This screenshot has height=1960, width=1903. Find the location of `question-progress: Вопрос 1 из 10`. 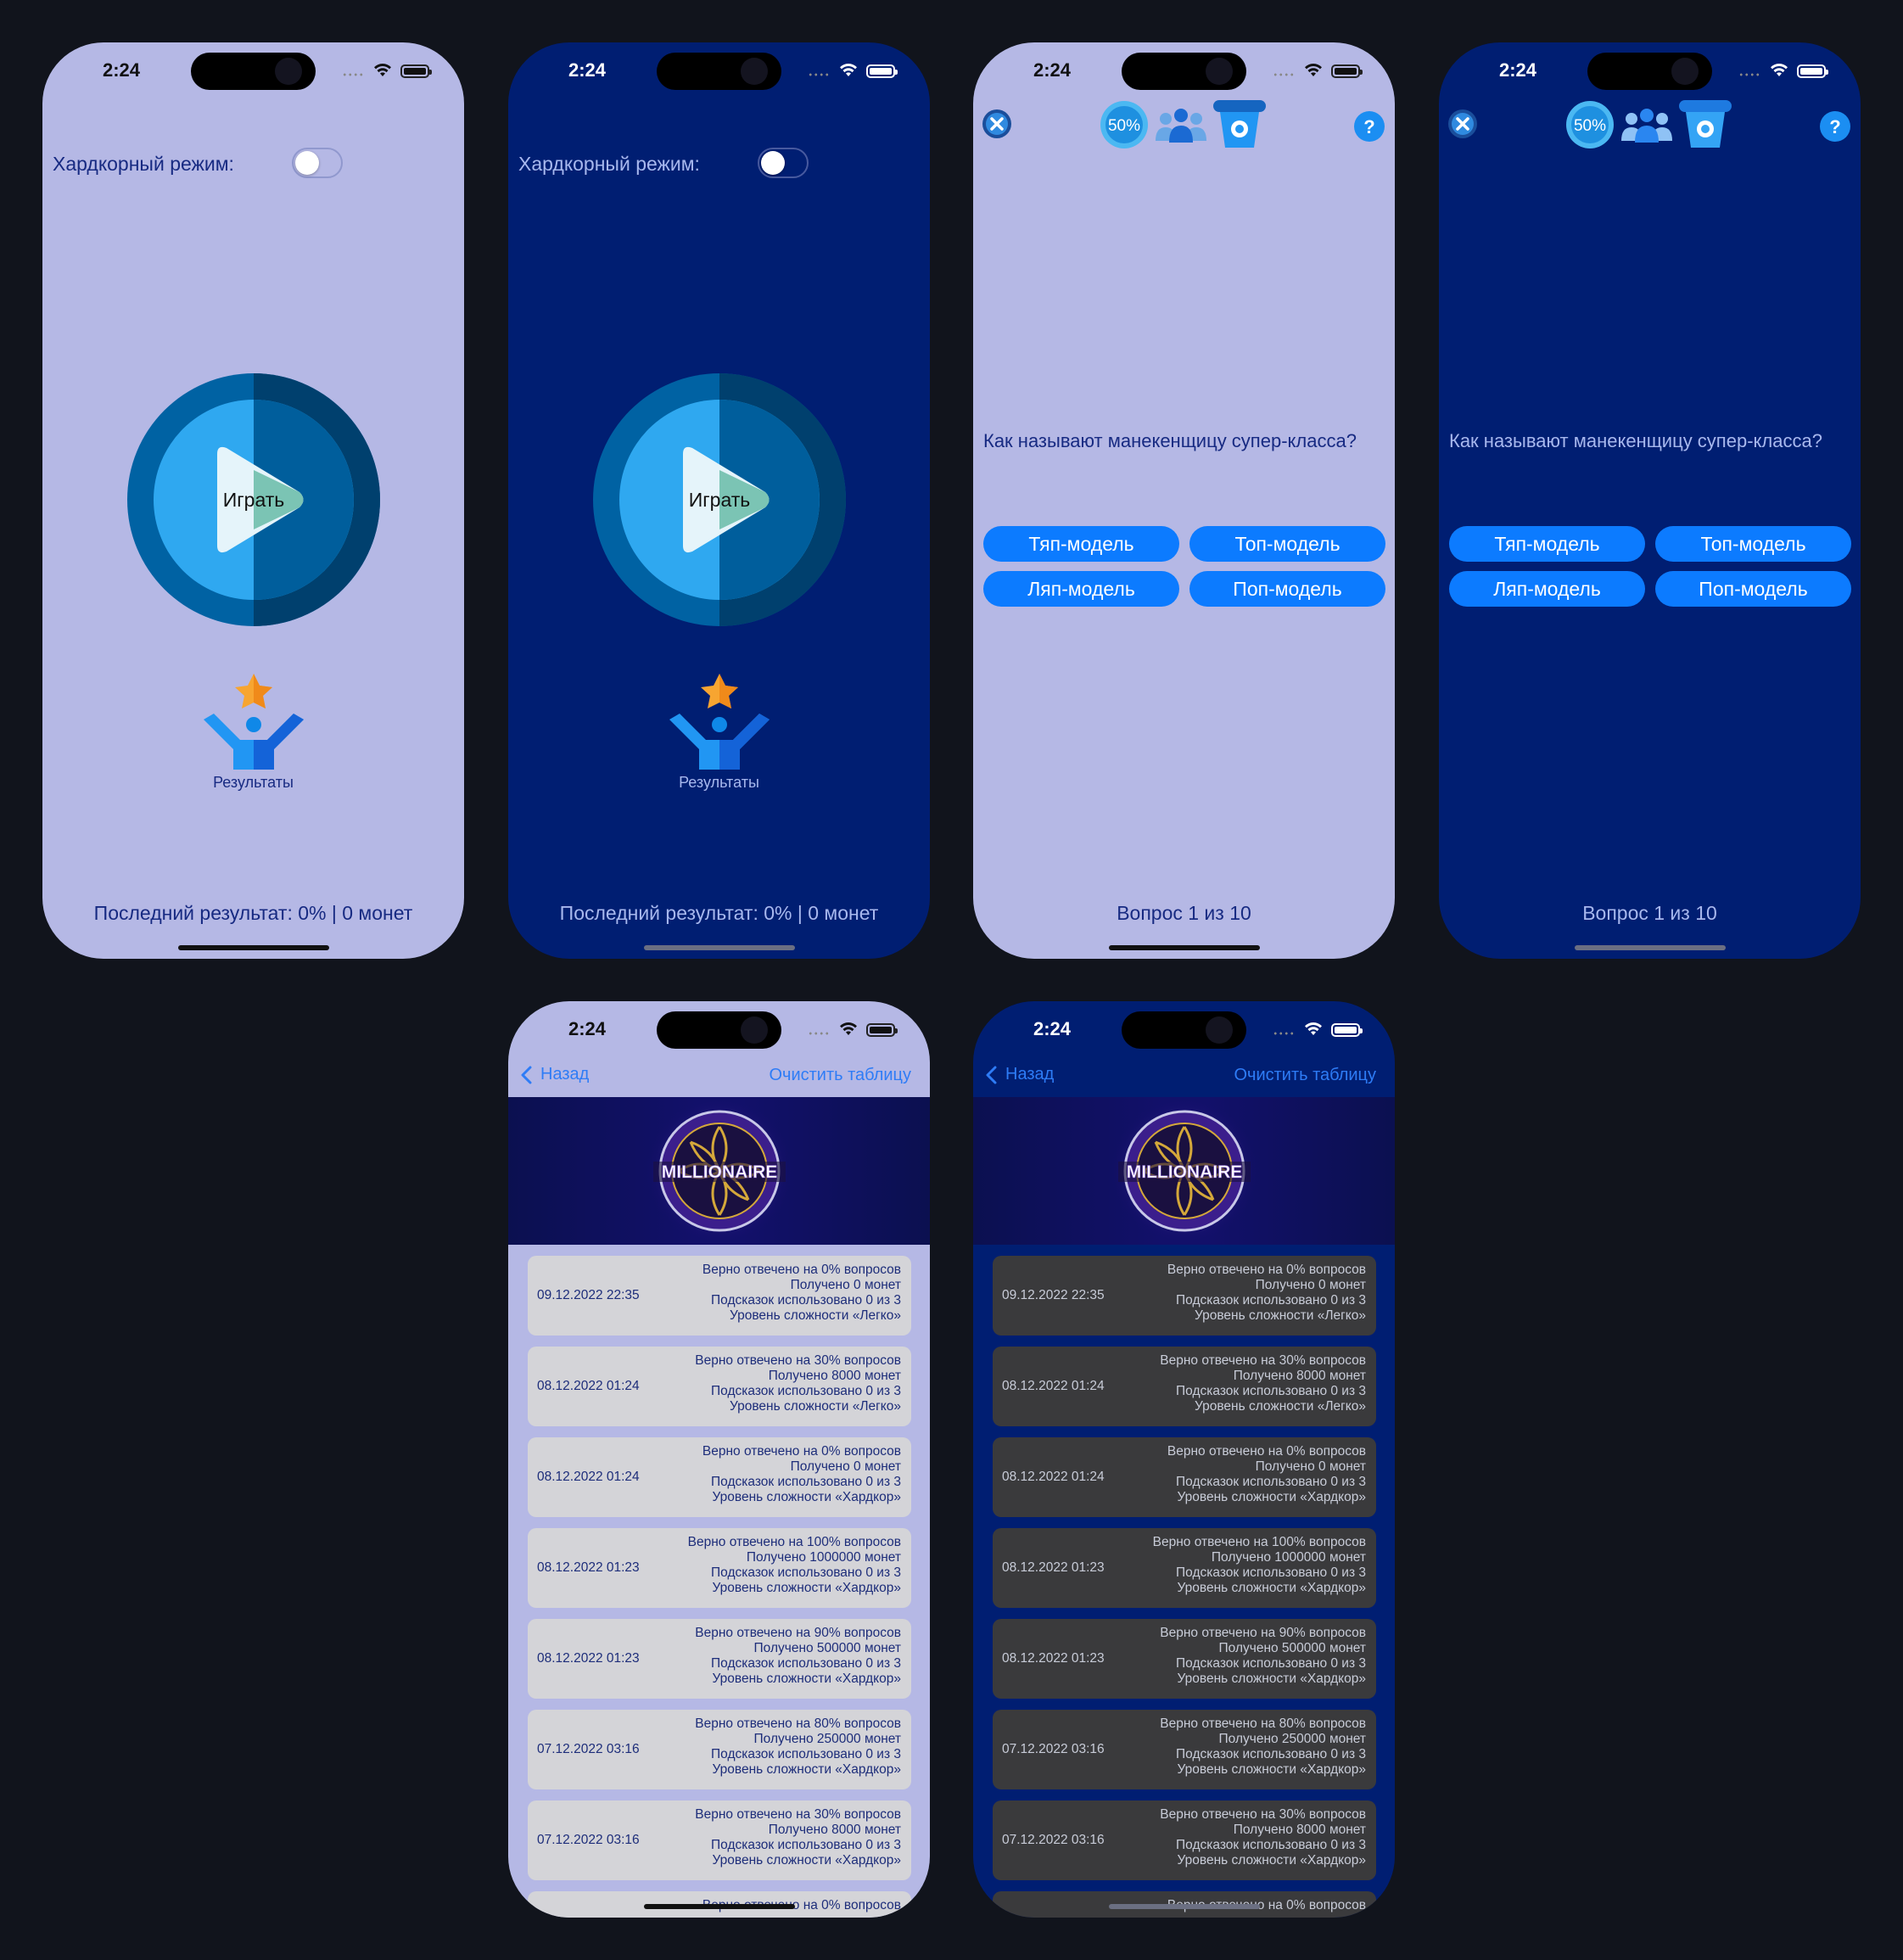

question-progress: Вопрос 1 из 10 is located at coordinates (1184, 913).